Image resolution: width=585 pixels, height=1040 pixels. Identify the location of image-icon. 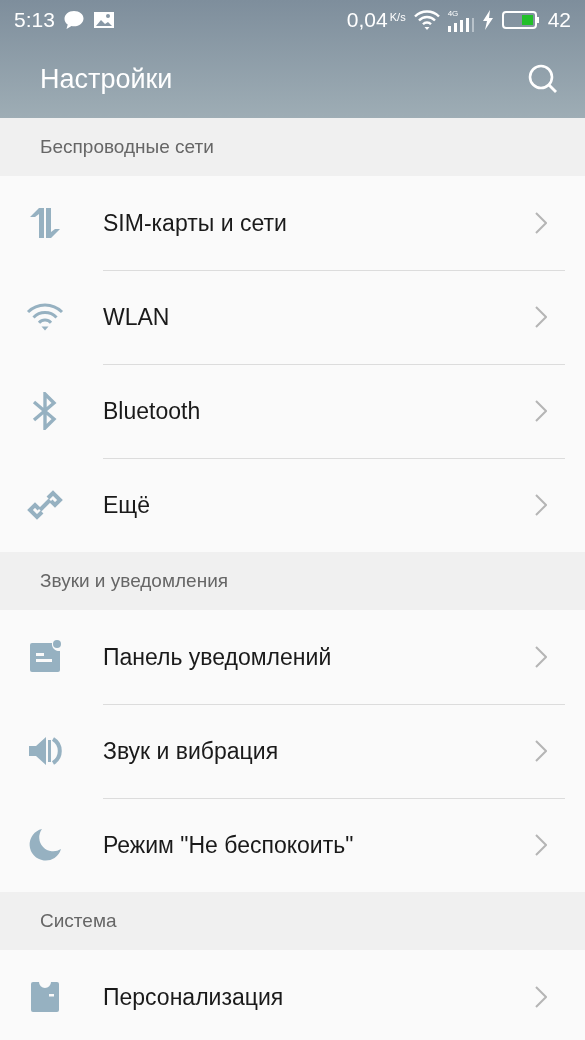
(103, 20).